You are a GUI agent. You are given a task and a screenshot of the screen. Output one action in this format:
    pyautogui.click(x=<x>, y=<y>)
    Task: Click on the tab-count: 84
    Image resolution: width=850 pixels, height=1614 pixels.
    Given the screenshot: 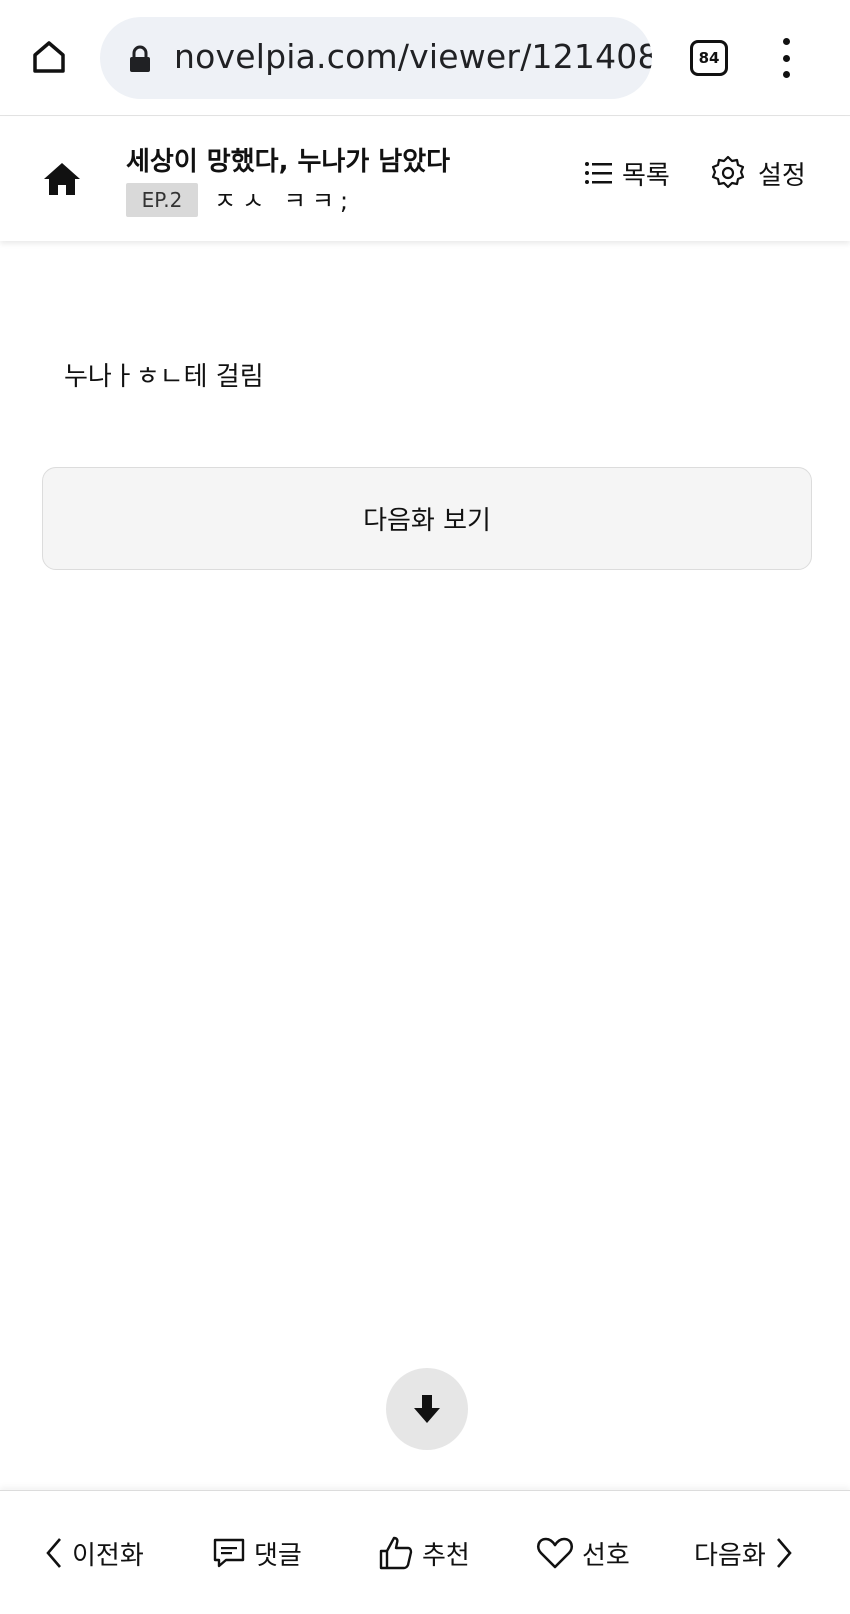 What is the action you would take?
    pyautogui.click(x=709, y=58)
    